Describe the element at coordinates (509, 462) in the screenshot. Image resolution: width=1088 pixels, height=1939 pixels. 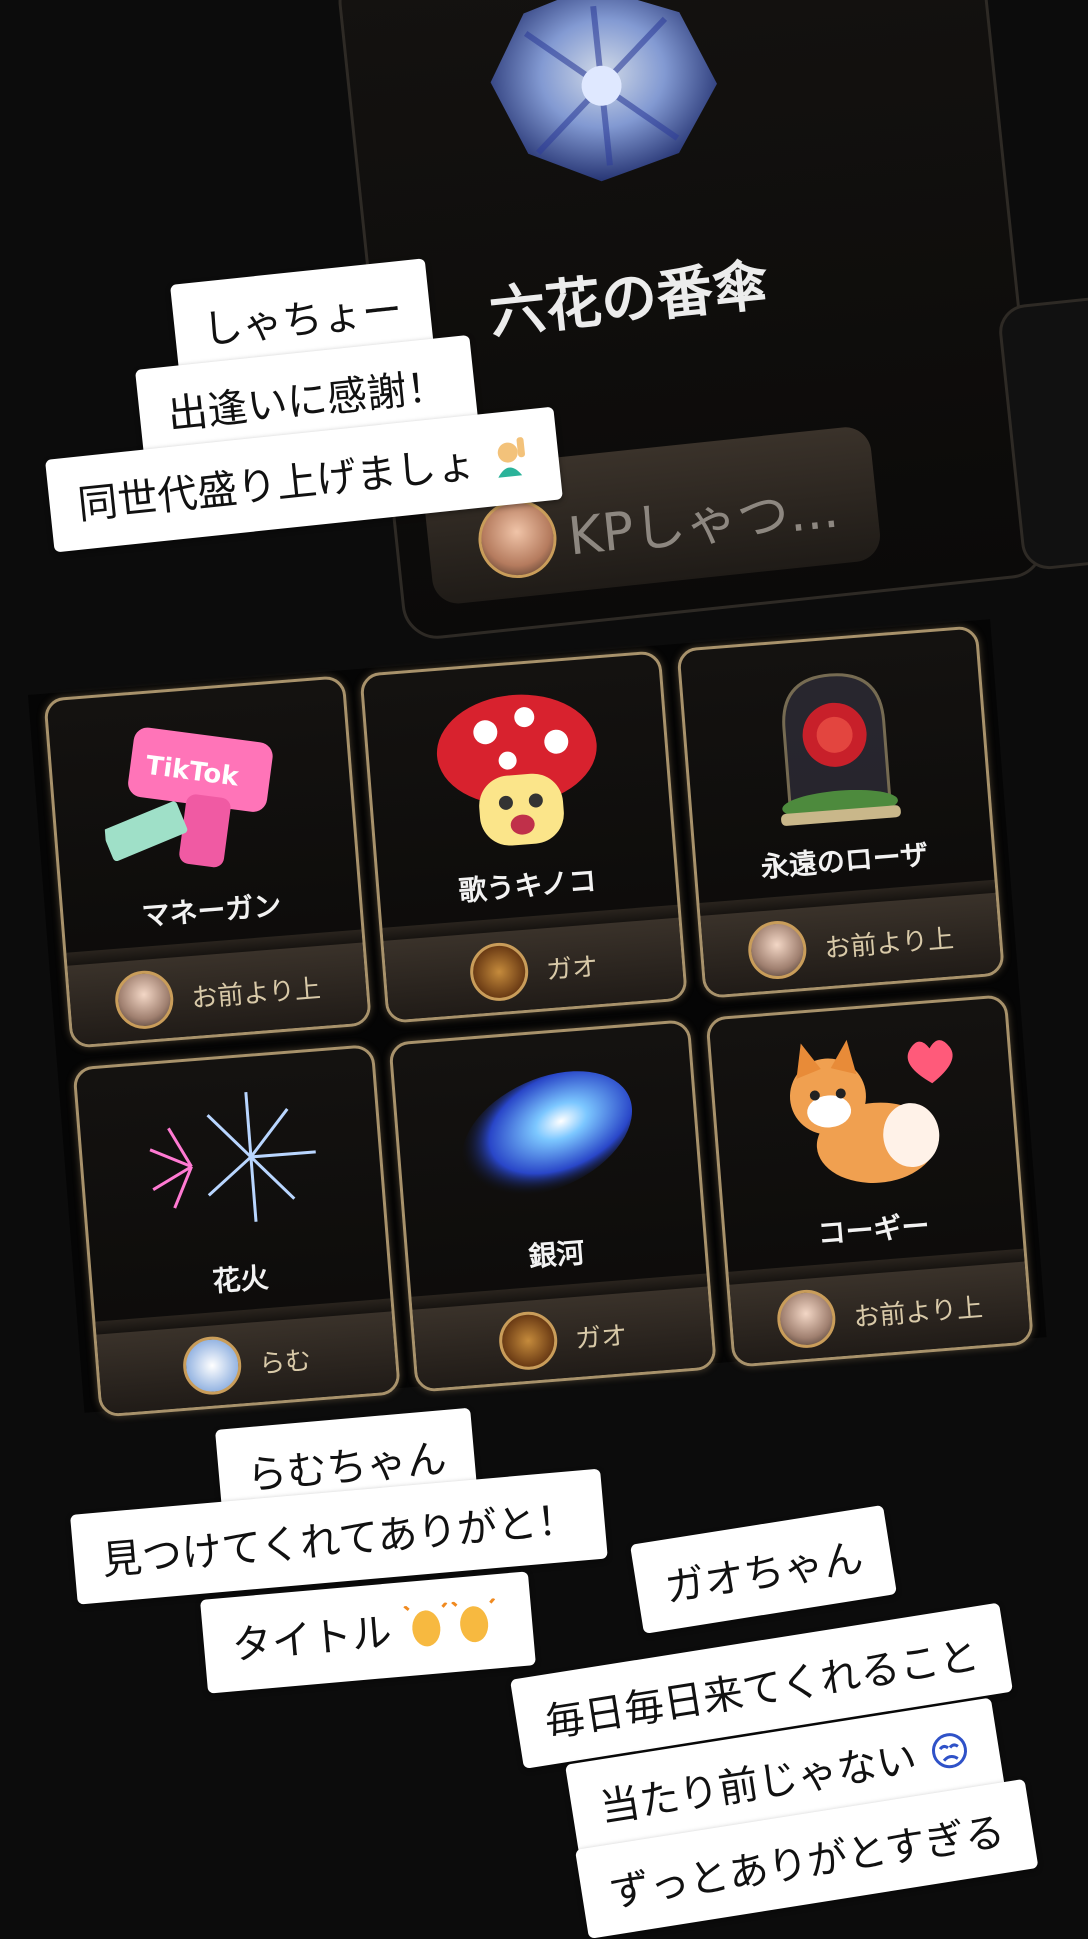
I see `person-raising-hand-icon` at that location.